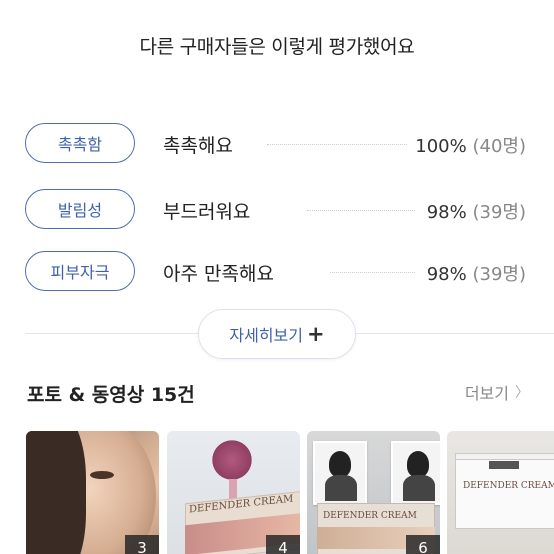  What do you see at coordinates (92, 492) in the screenshot?
I see `media-thumbnail: 3` at bounding box center [92, 492].